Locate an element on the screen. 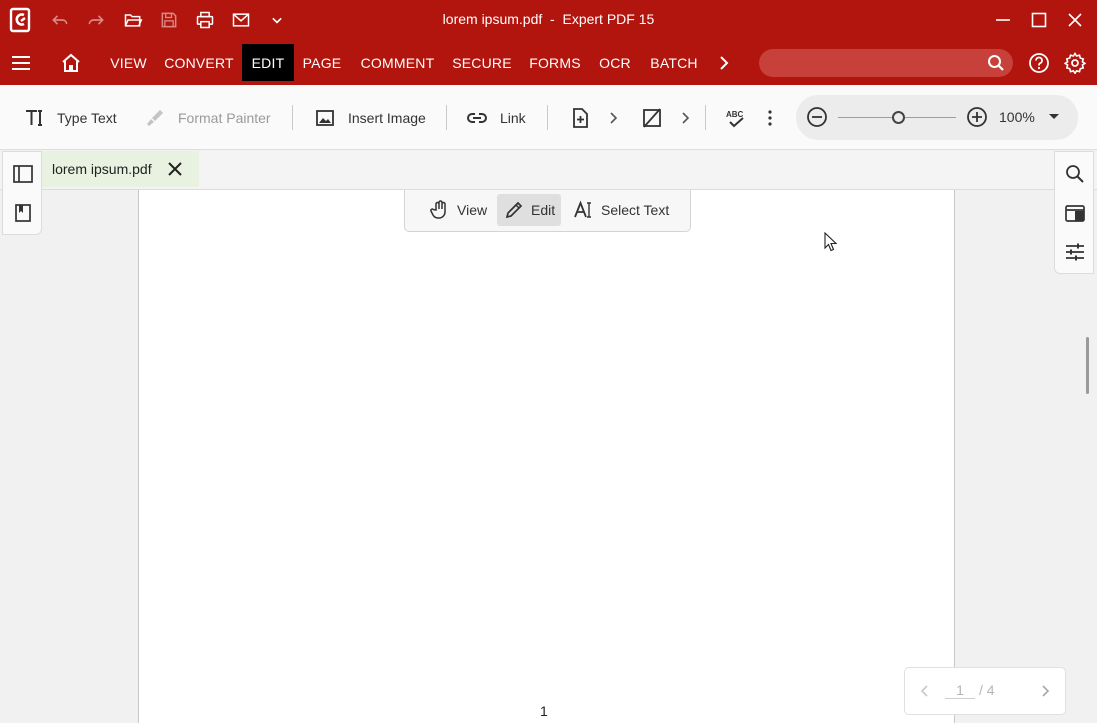  mode-switcher: View Edit Select Text is located at coordinates (547, 211).